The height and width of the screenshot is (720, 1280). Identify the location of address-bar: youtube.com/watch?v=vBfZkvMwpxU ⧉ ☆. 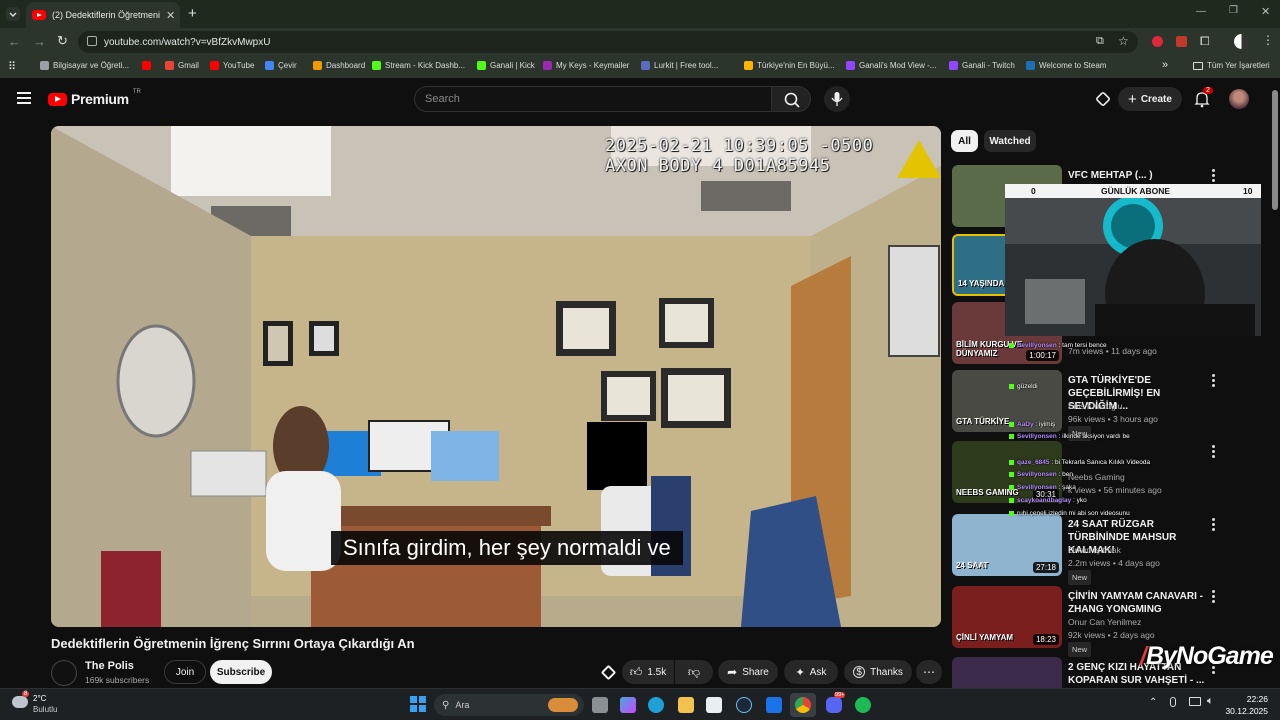
(608, 42).